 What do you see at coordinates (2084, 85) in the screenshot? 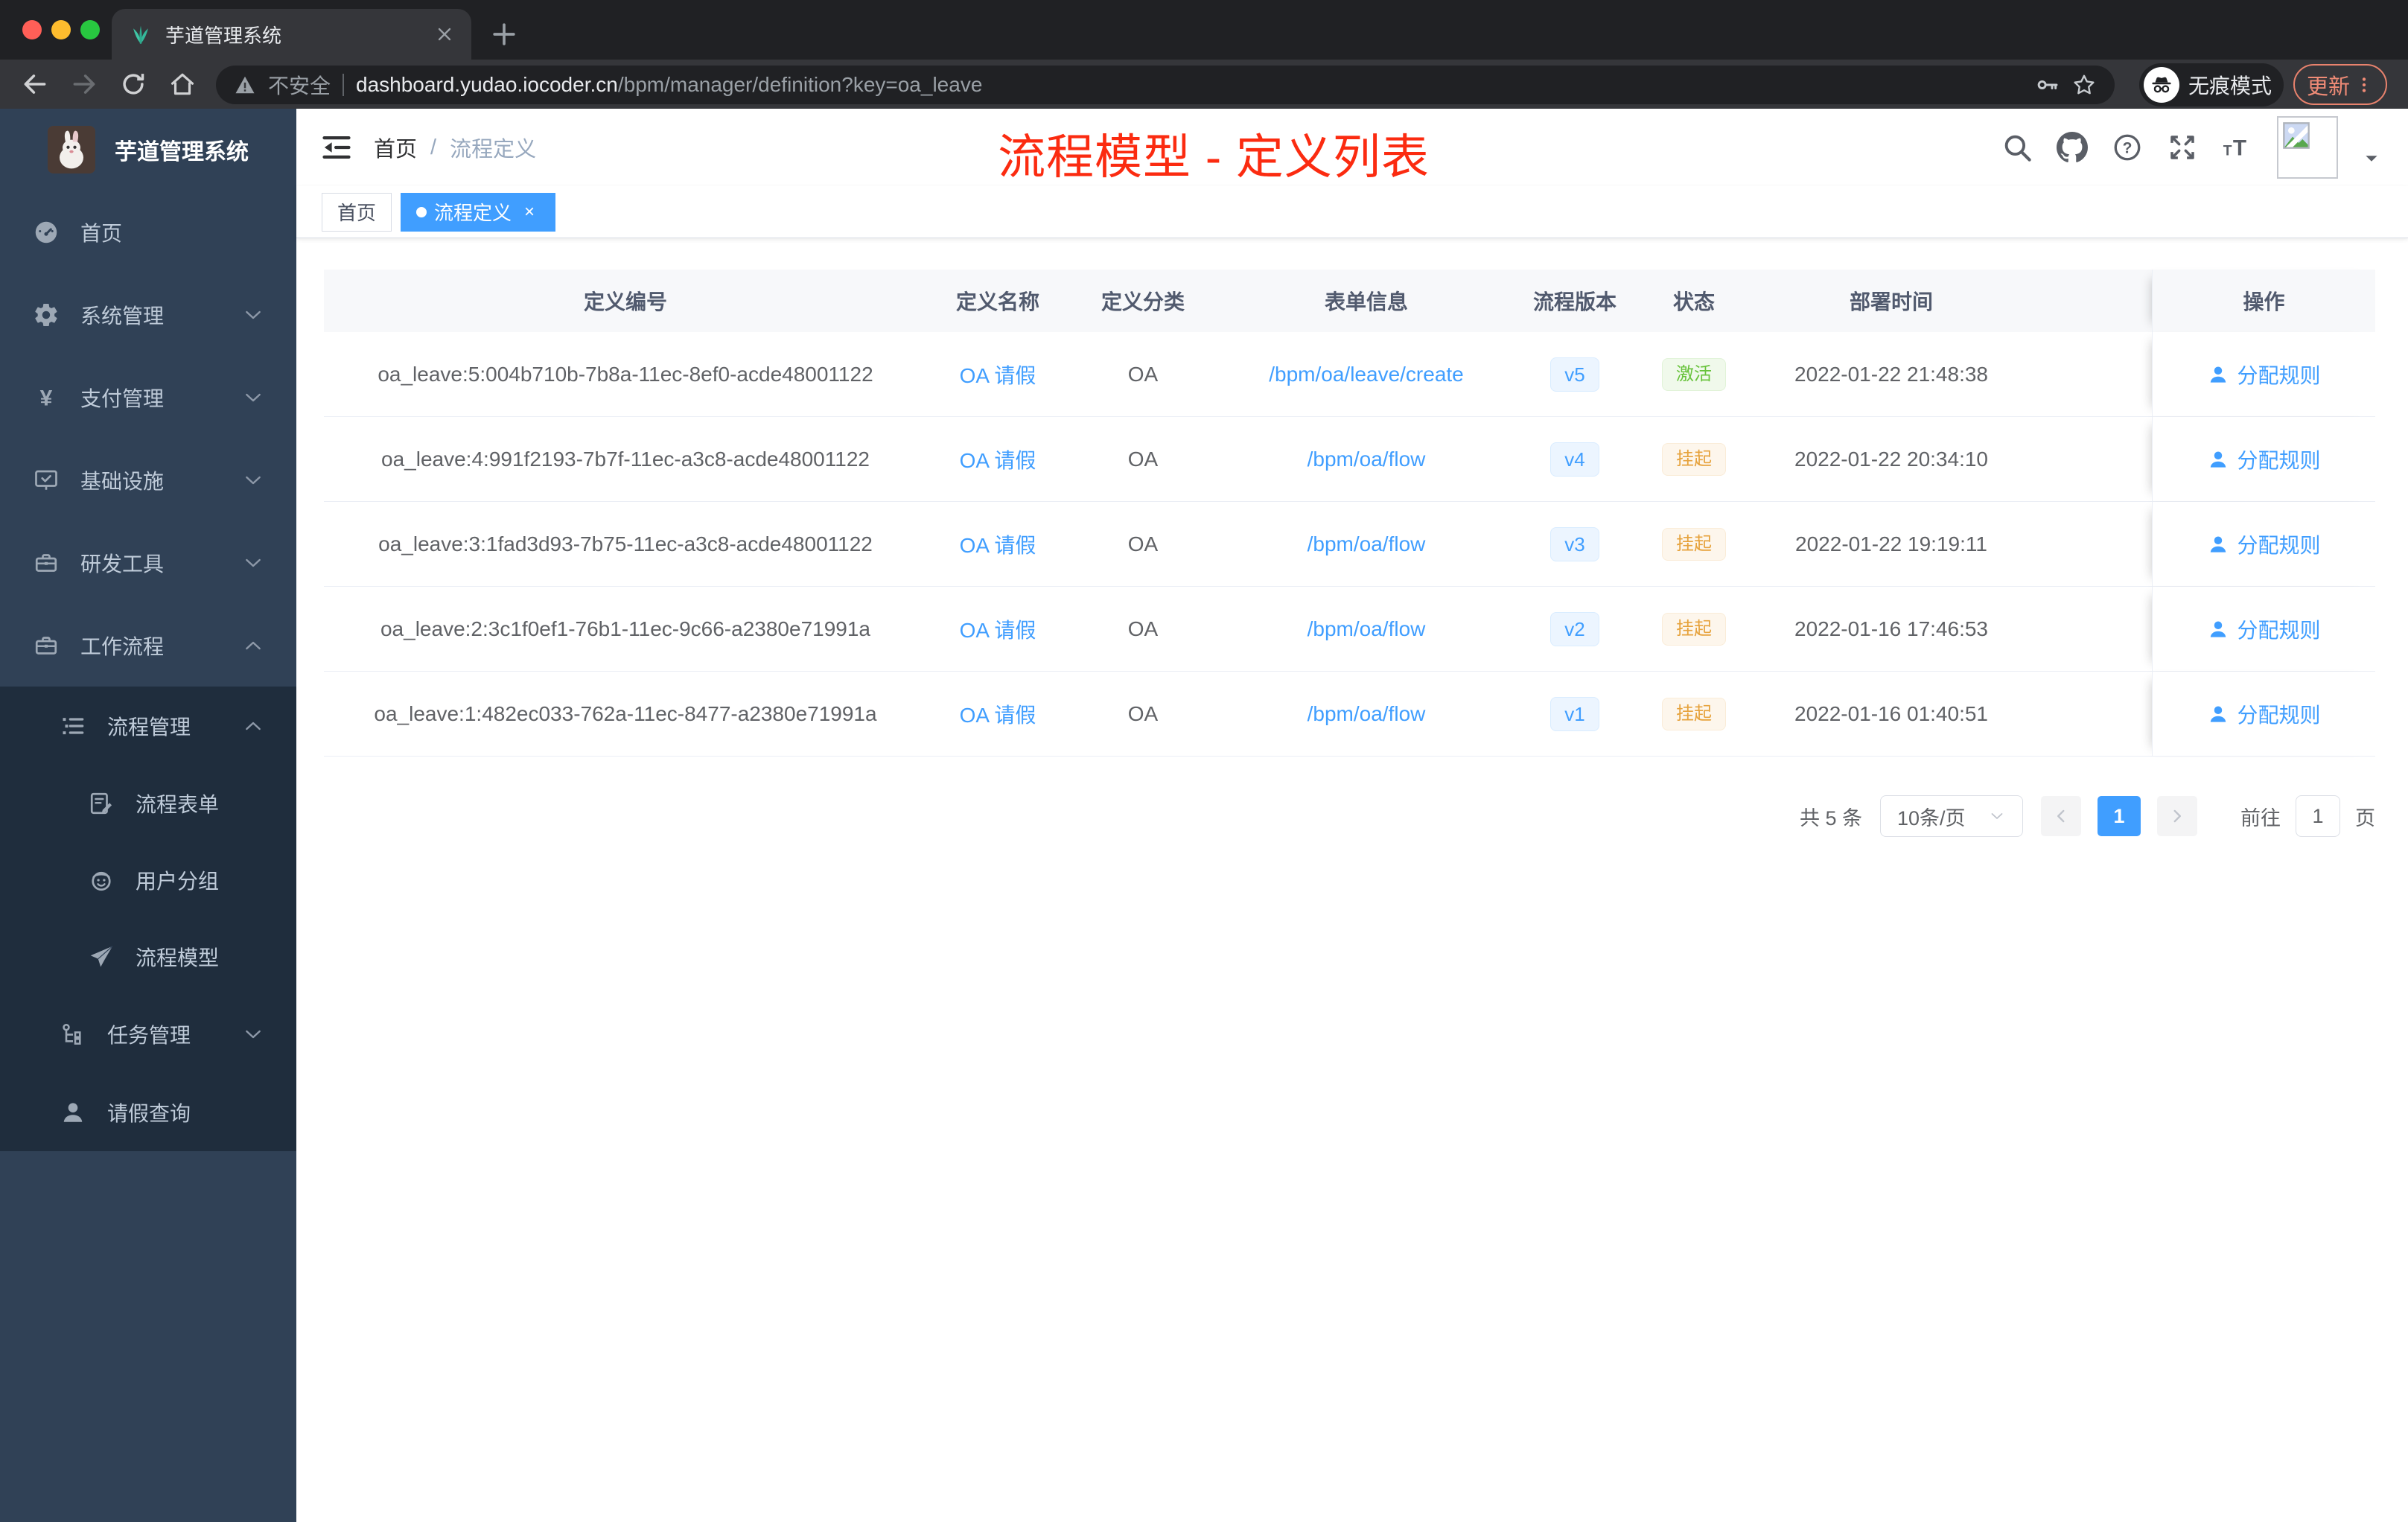
I see `bookmark-star-icon` at bounding box center [2084, 85].